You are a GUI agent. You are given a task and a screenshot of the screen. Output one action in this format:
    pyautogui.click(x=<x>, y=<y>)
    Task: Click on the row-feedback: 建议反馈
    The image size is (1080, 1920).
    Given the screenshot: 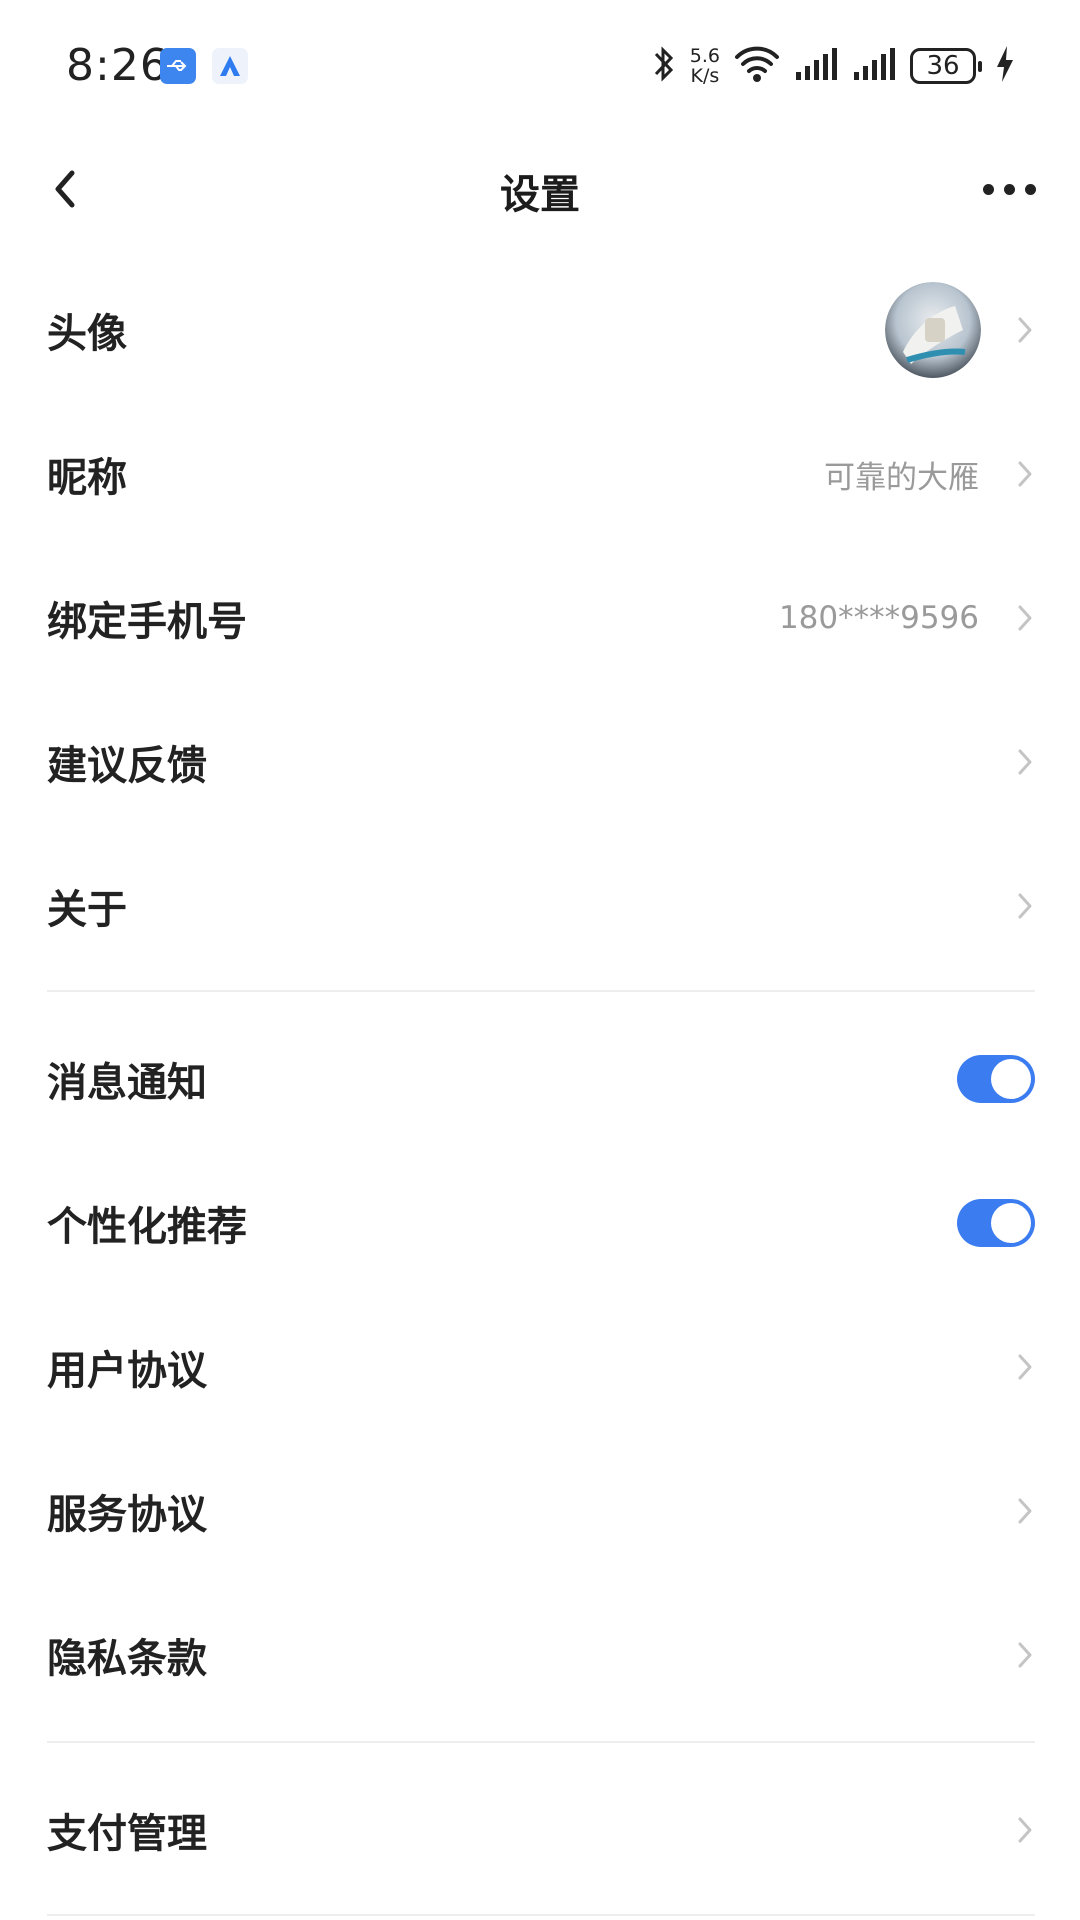 What is the action you would take?
    pyautogui.click(x=541, y=762)
    